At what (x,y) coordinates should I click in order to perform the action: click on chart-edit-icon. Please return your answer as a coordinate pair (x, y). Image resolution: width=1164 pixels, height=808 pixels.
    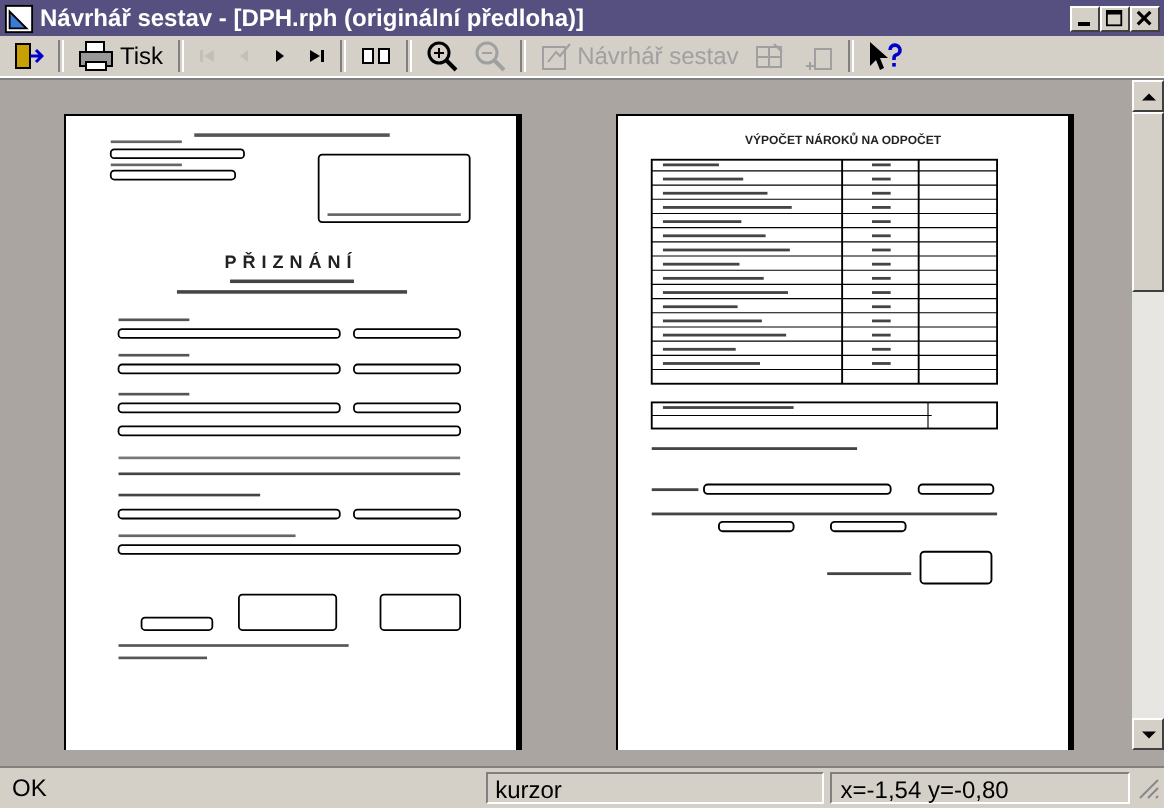
    Looking at the image, I should click on (555, 56).